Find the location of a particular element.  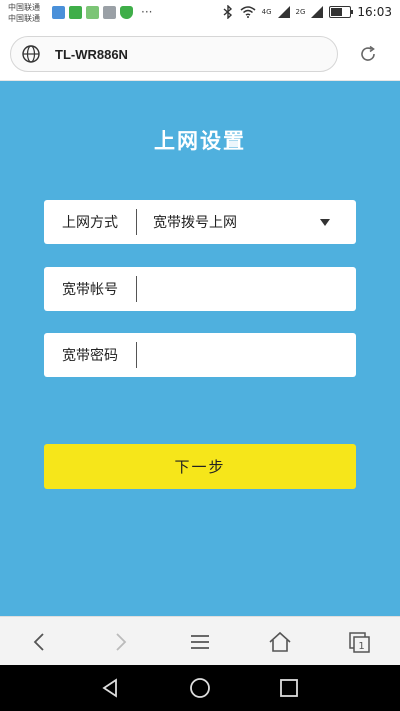

home-icon is located at coordinates (280, 642).